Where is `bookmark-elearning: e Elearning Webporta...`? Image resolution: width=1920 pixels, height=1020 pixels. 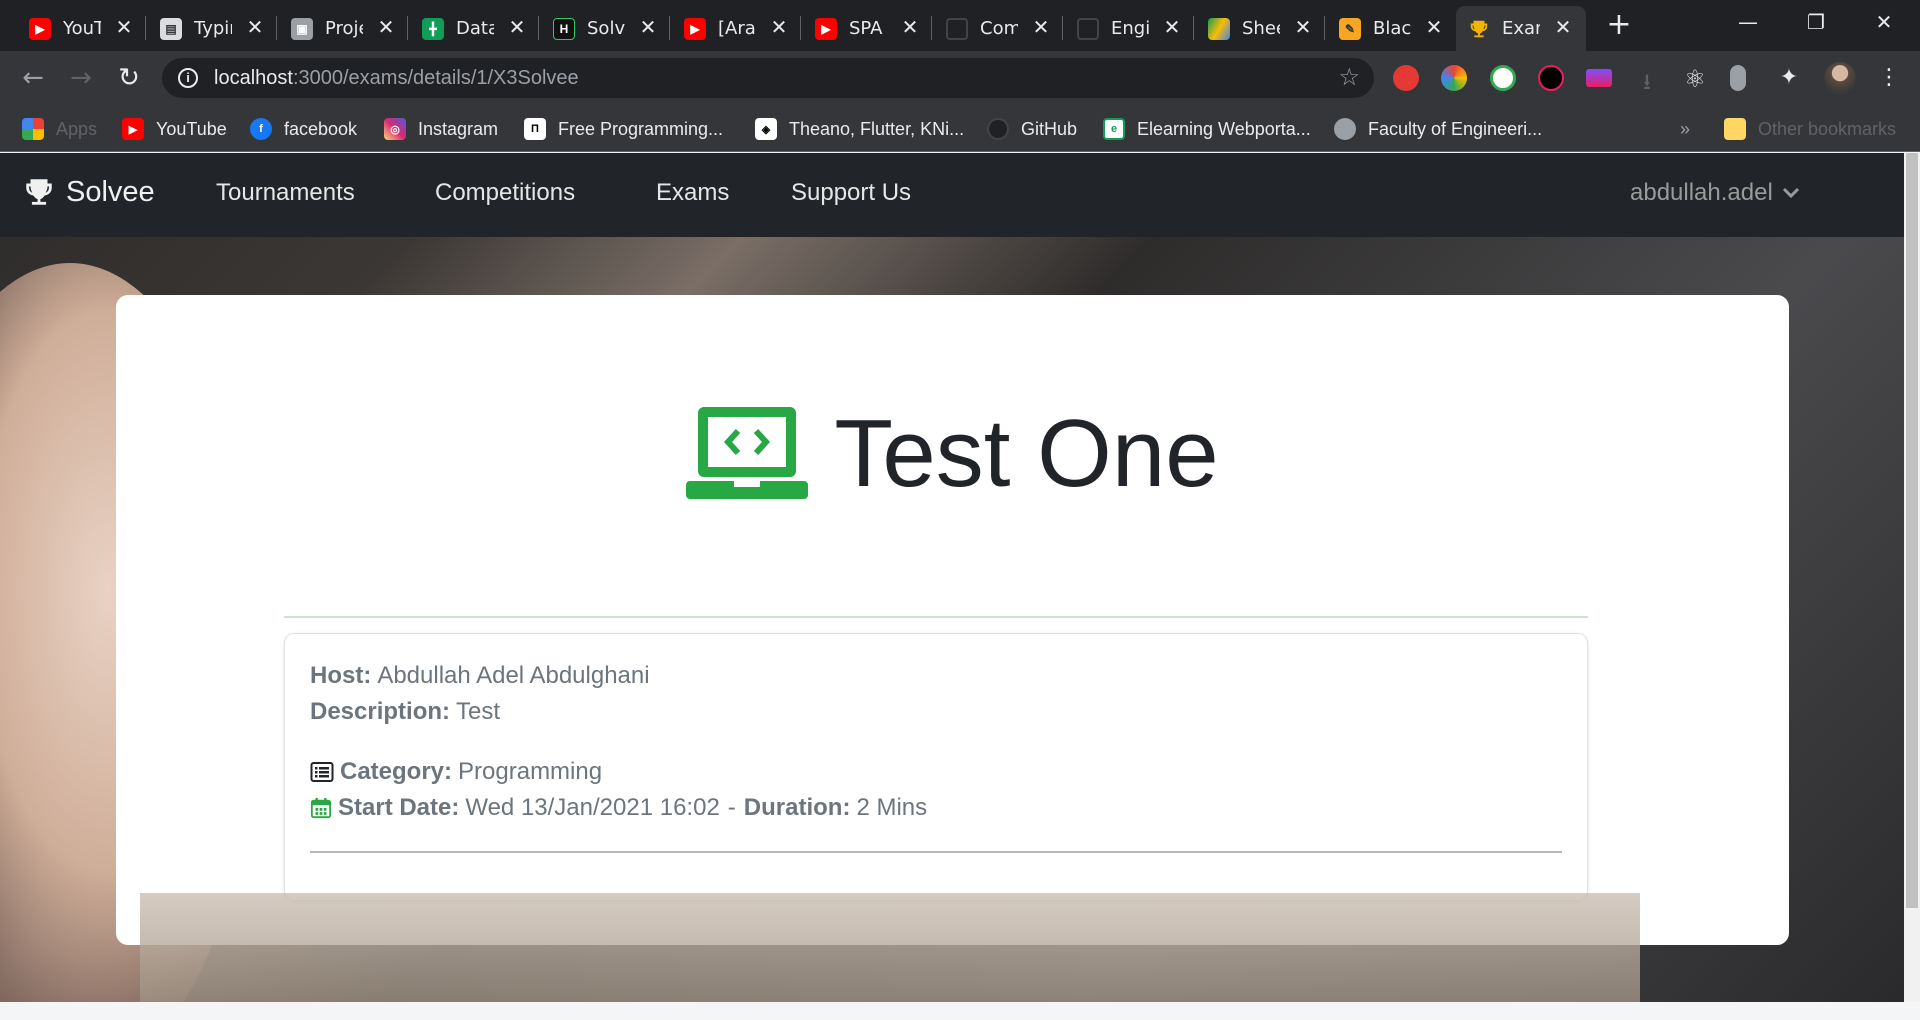
bookmark-elearning: e Elearning Webporta... is located at coordinates (1207, 129).